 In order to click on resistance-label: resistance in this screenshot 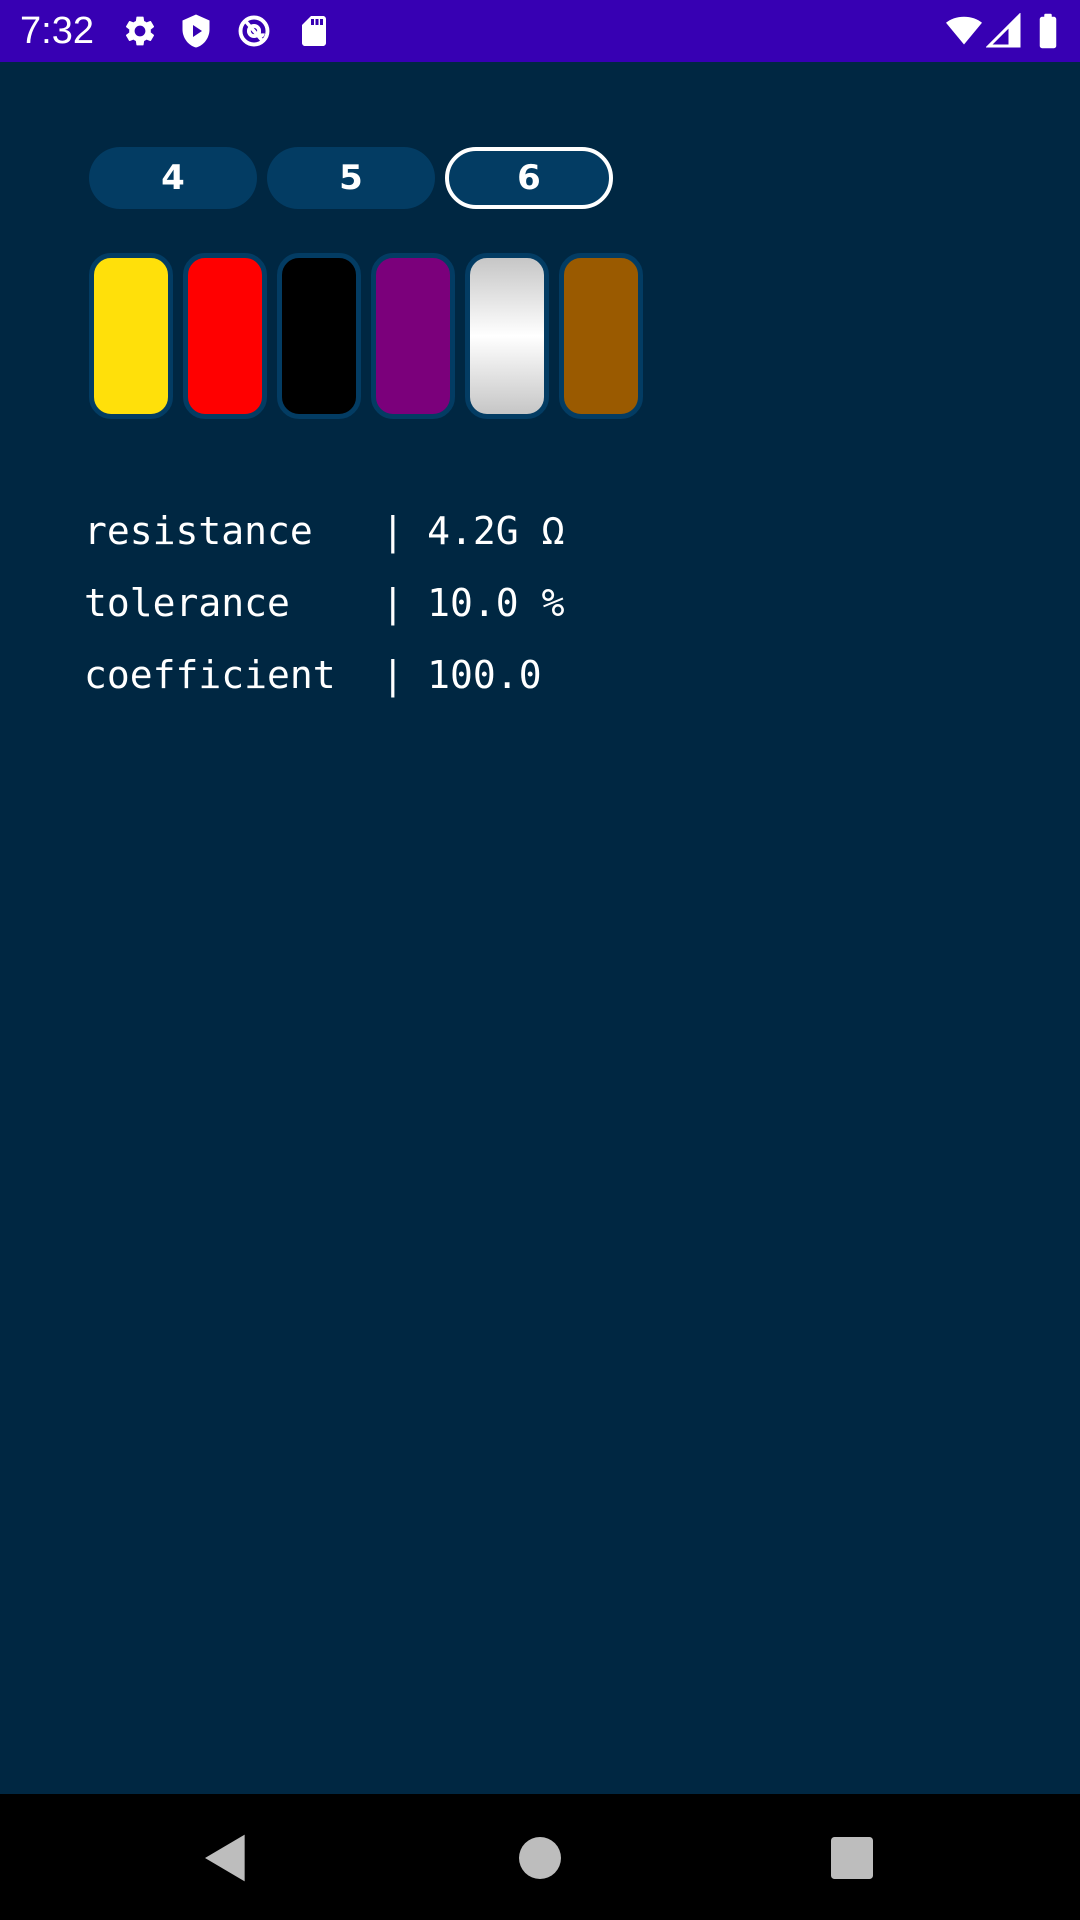, I will do `click(233, 531)`.